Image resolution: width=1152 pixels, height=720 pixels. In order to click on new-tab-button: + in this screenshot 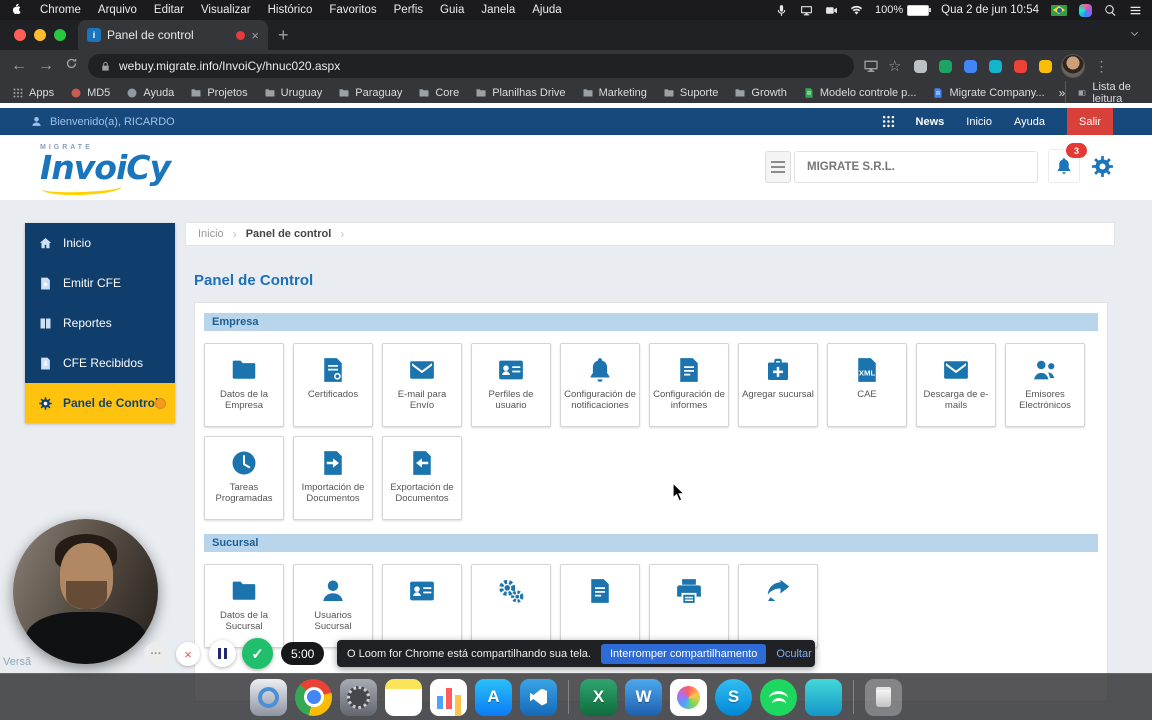, I will do `click(283, 35)`.